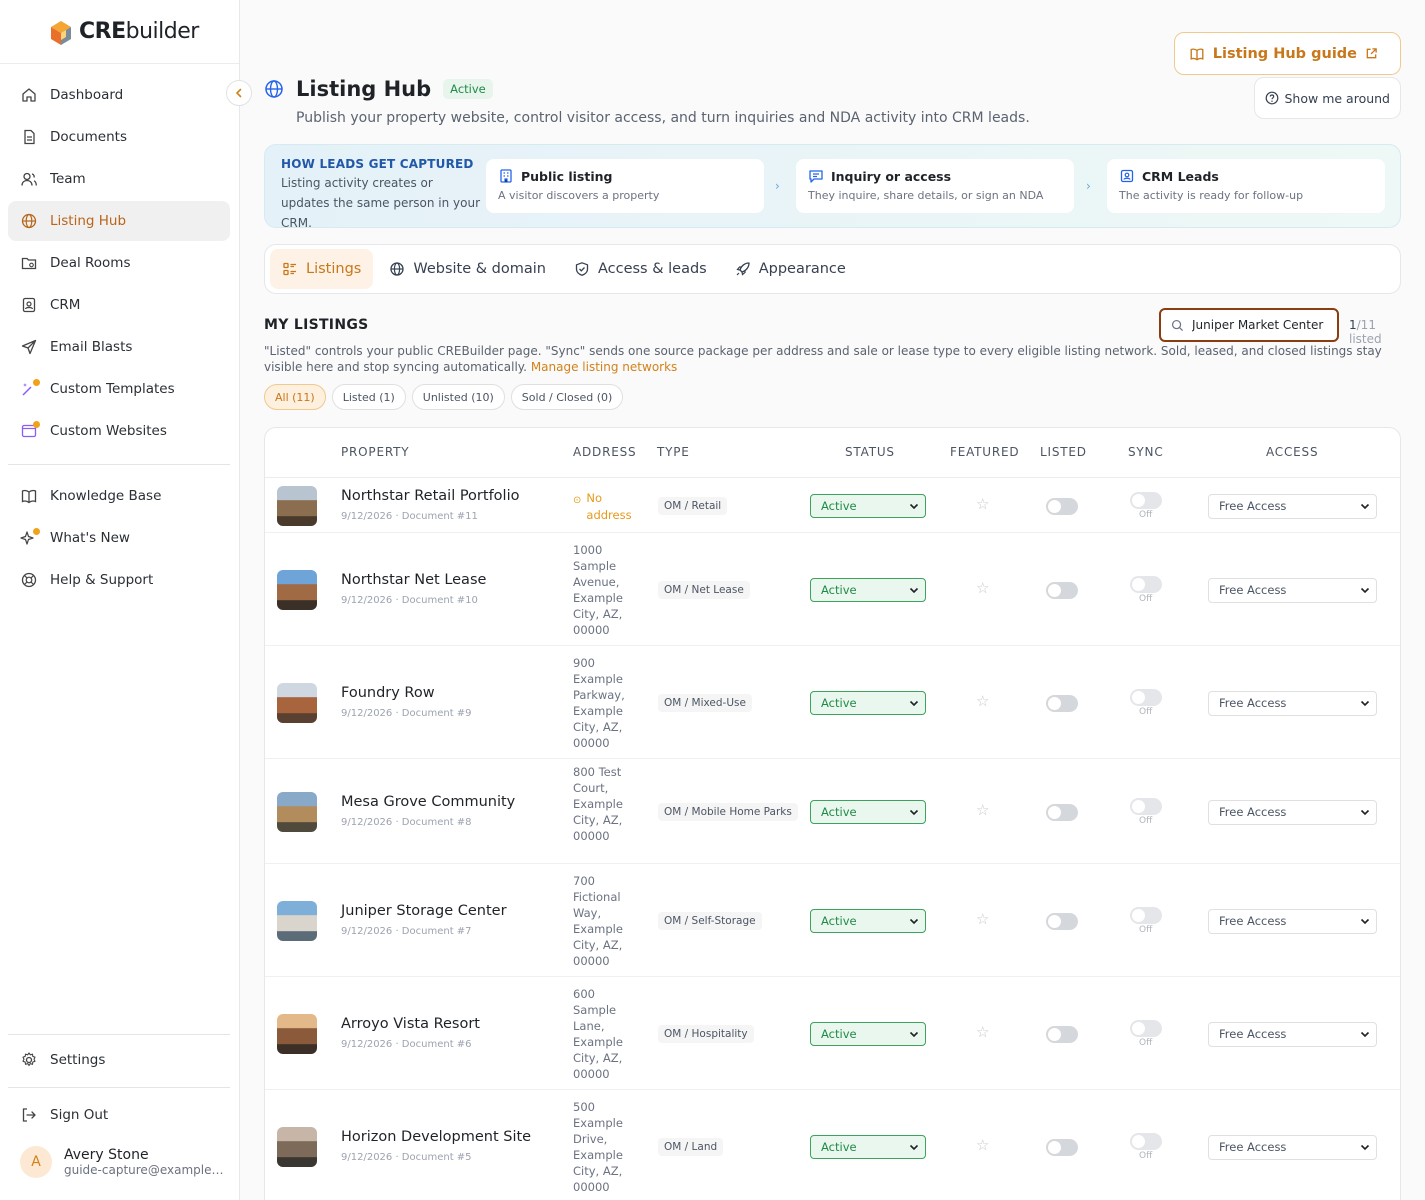  What do you see at coordinates (388, 693) in the screenshot?
I see `property-name: Foundry Row` at bounding box center [388, 693].